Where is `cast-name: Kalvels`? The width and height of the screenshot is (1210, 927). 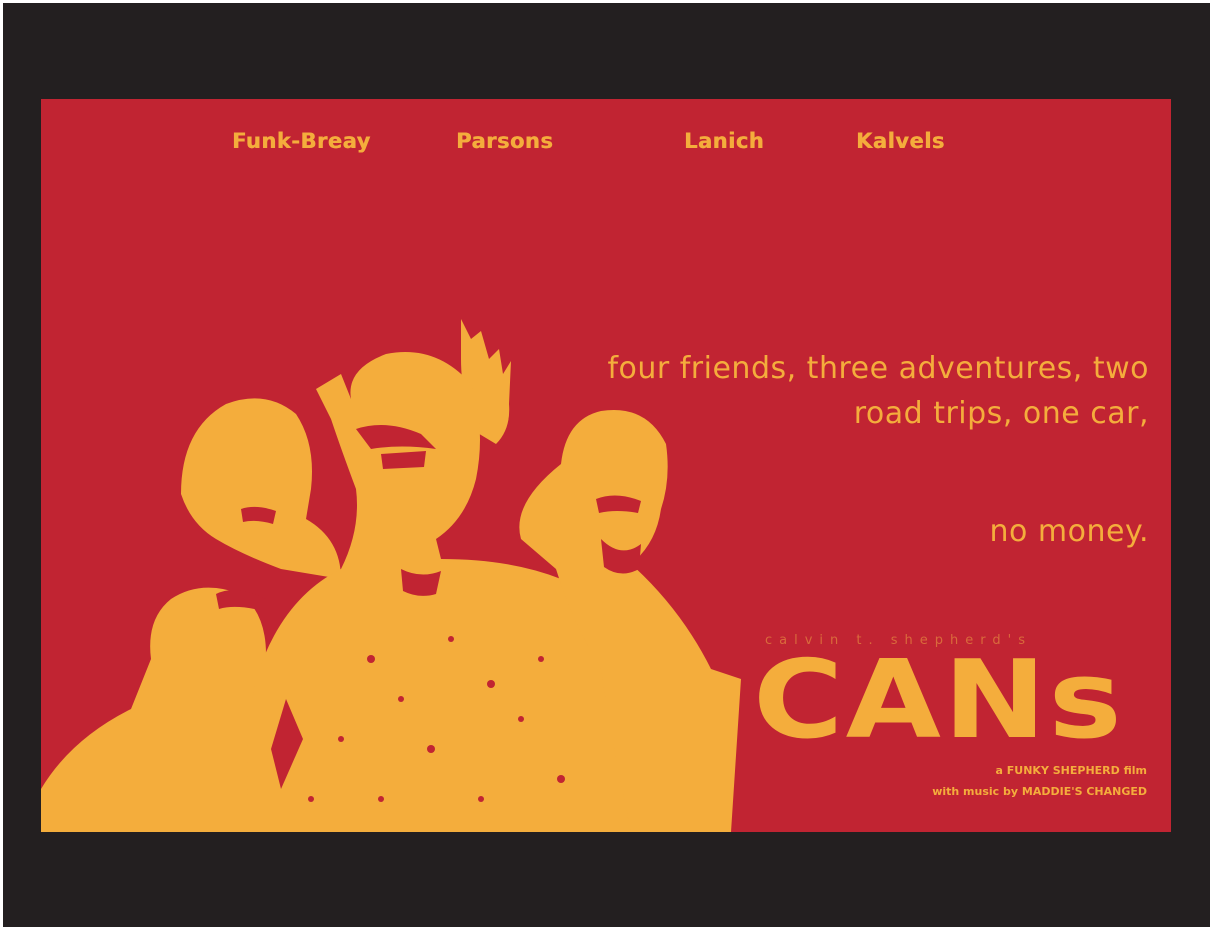 cast-name: Kalvels is located at coordinates (900, 141).